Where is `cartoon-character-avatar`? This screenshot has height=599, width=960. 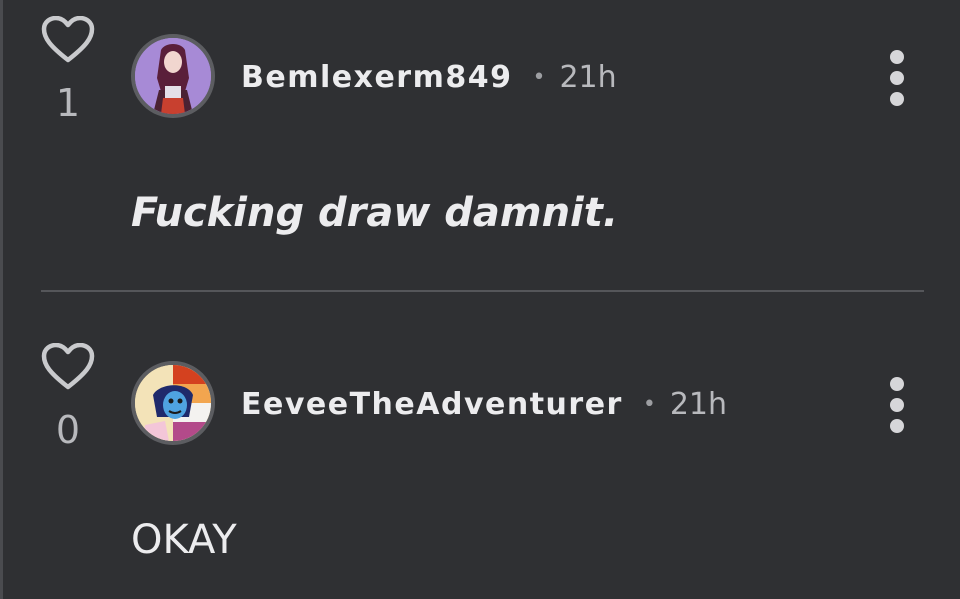 cartoon-character-avatar is located at coordinates (173, 403).